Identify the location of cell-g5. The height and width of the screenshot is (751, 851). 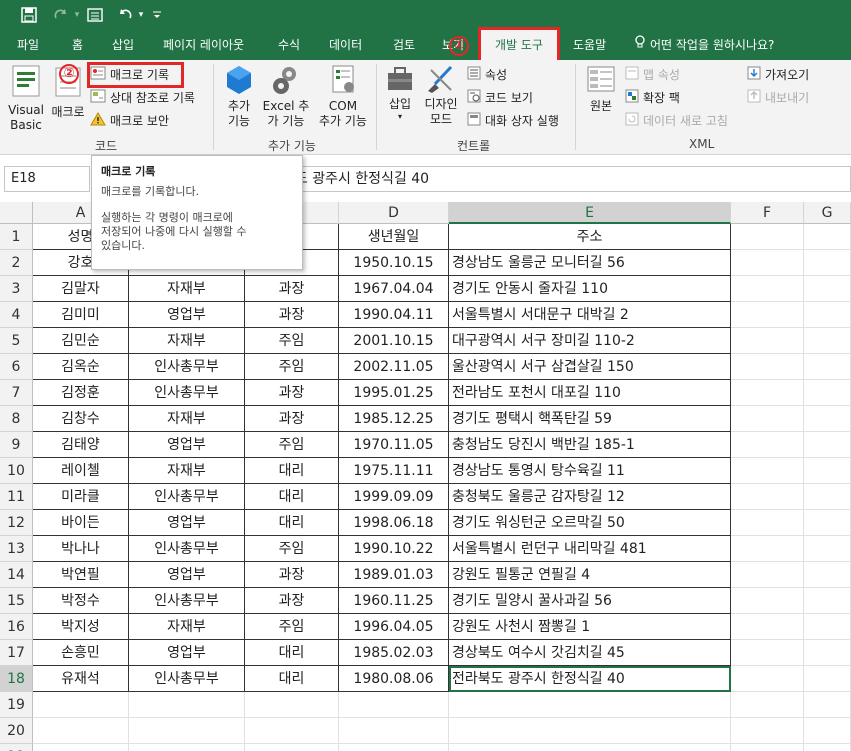
(827, 341).